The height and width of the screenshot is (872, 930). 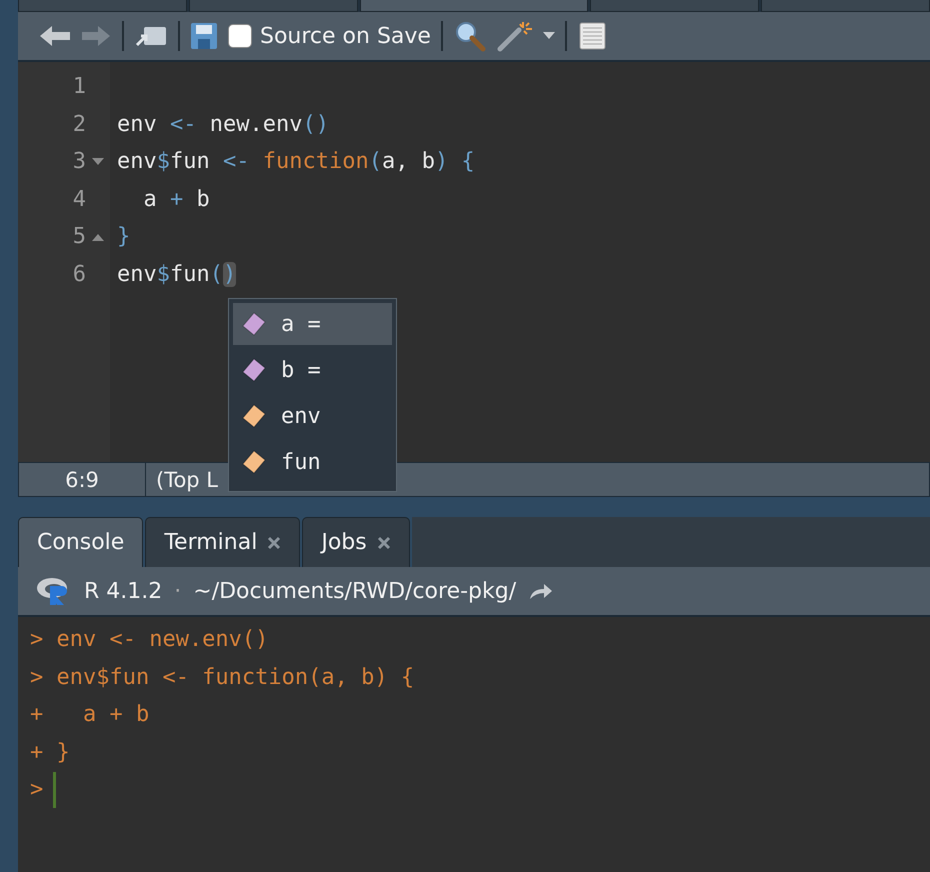 What do you see at coordinates (541, 591) in the screenshot?
I see `share-arrow-icon` at bounding box center [541, 591].